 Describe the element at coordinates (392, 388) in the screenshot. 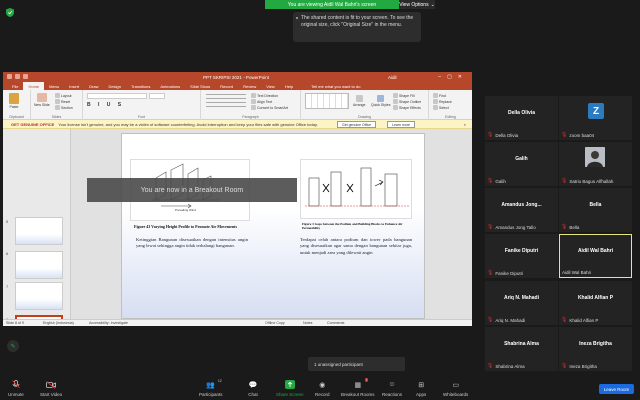

I see `reactions-button: ☺ Reactions` at that location.